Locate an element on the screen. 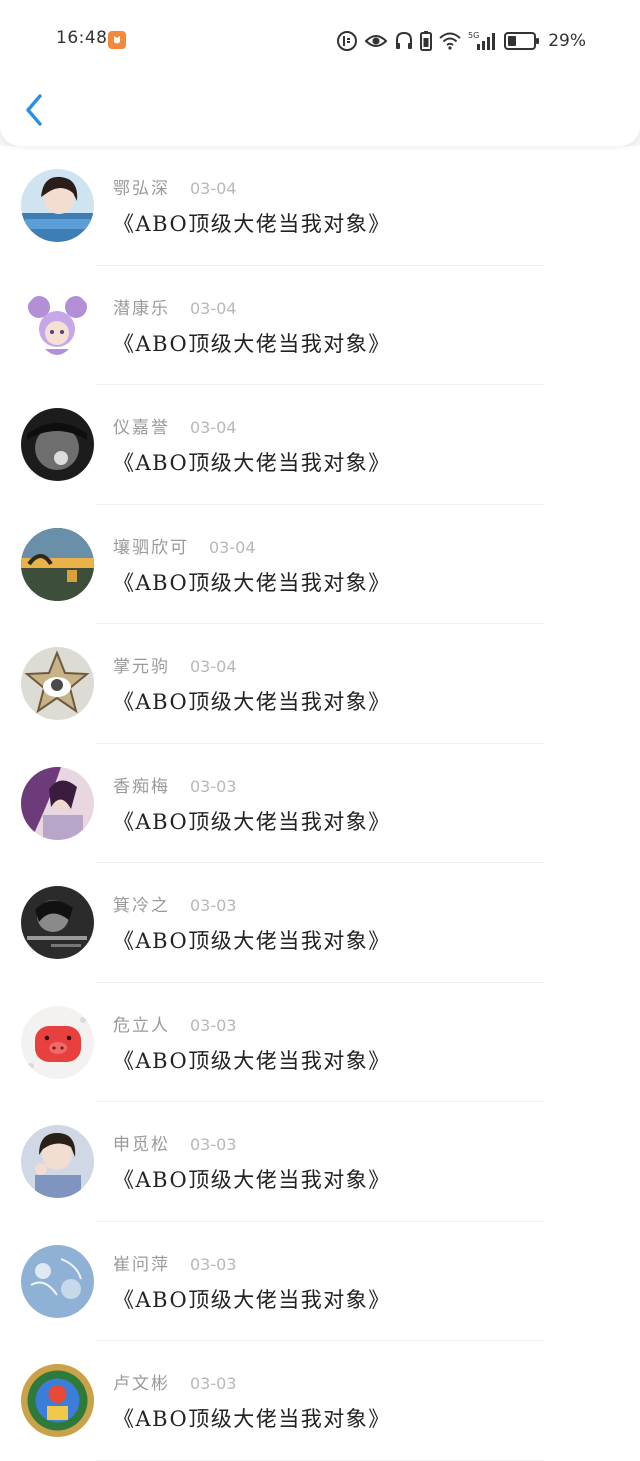  username: 申觅松 is located at coordinates (141, 1142).